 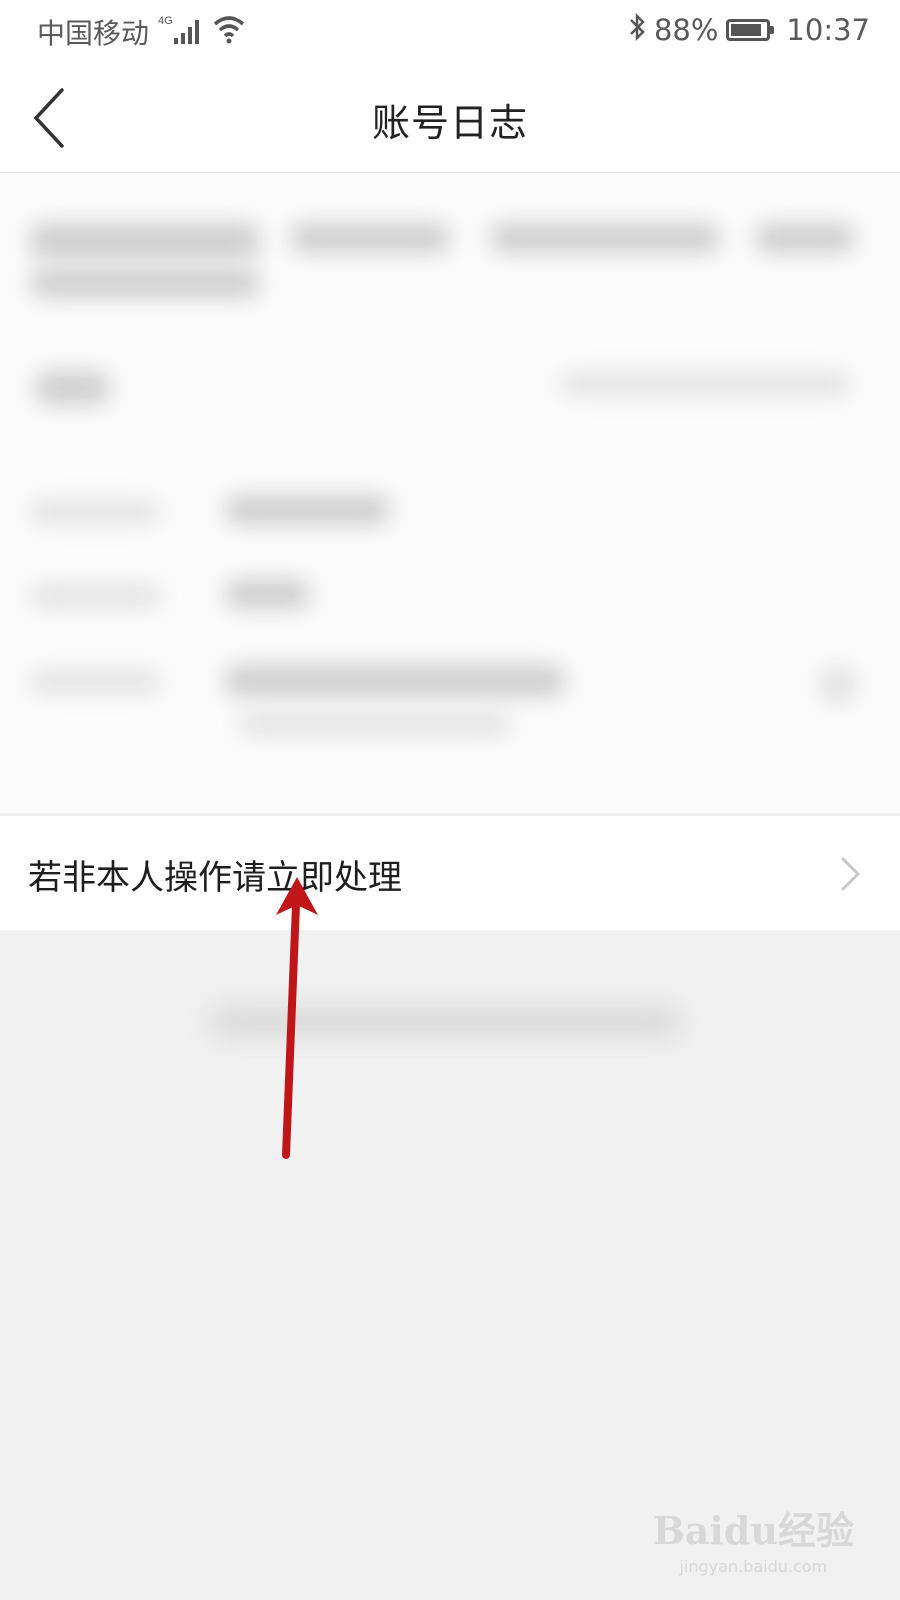 What do you see at coordinates (229, 31) in the screenshot?
I see `wifi-icon` at bounding box center [229, 31].